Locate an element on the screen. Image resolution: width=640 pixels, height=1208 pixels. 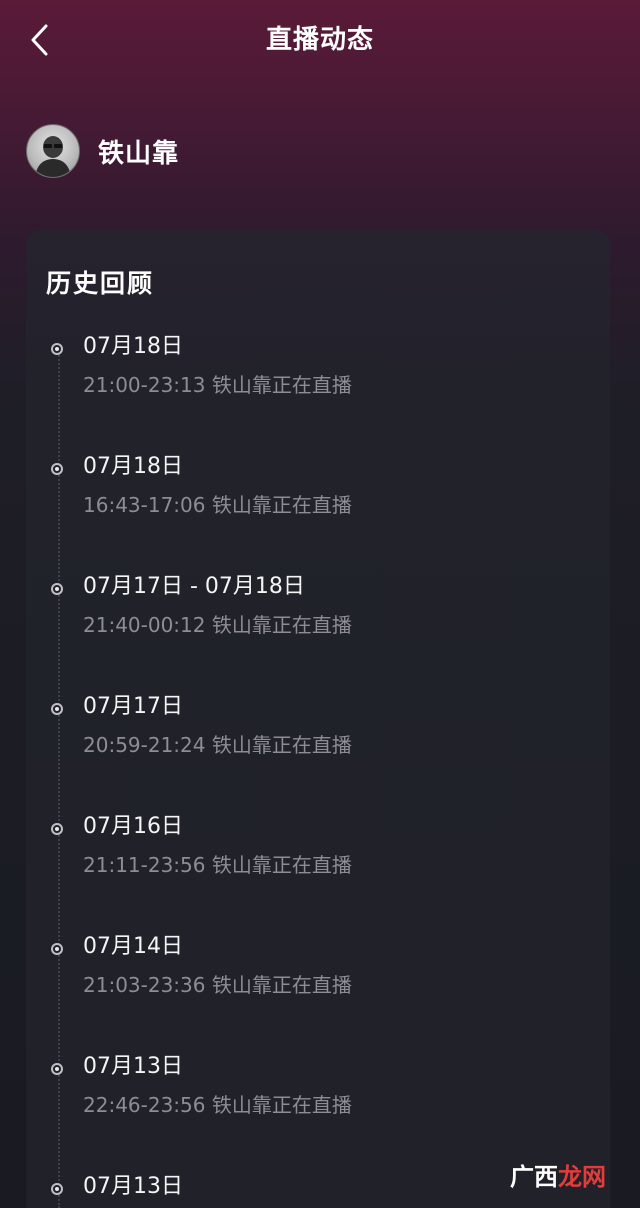
entry-date: 07月16日 is located at coordinates (133, 826).